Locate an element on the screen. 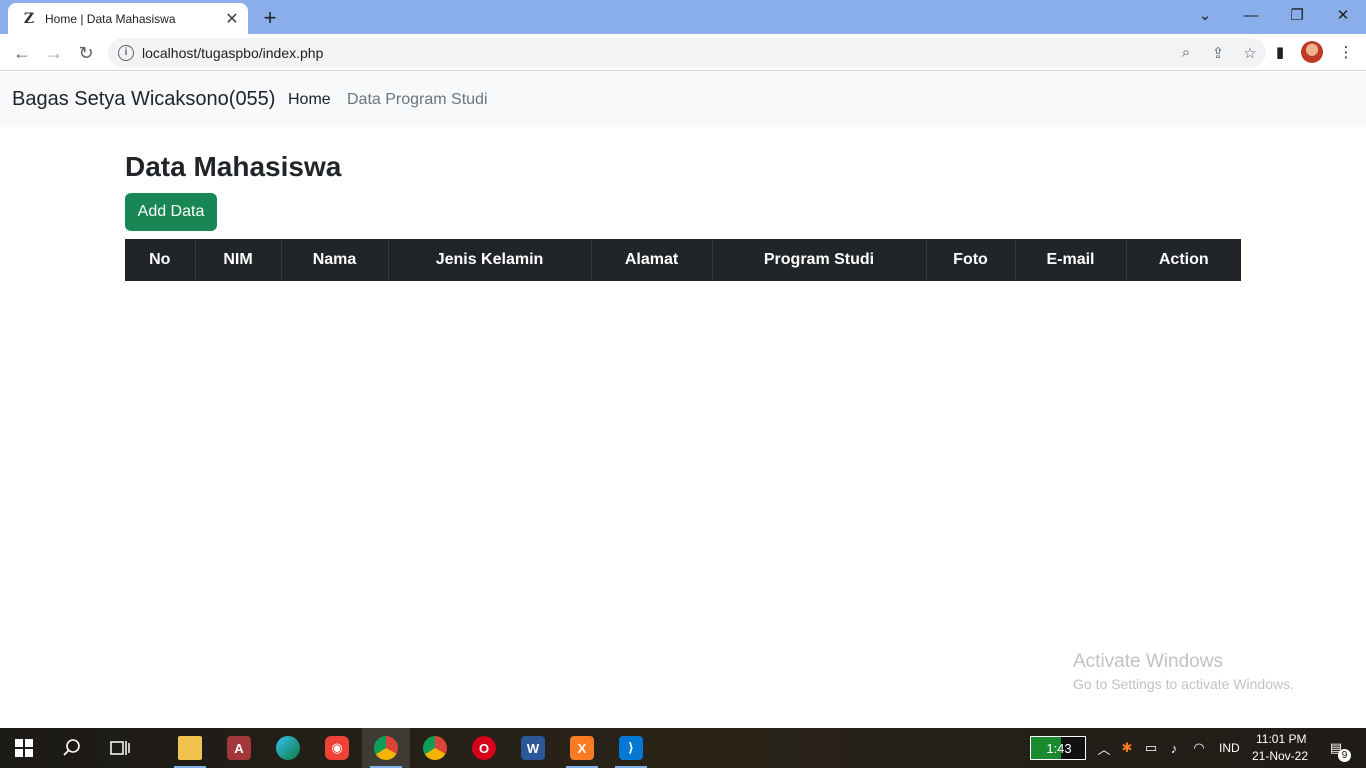 This screenshot has height=768, width=1366. column-header-program-studi: Program Studi is located at coordinates (819, 260).